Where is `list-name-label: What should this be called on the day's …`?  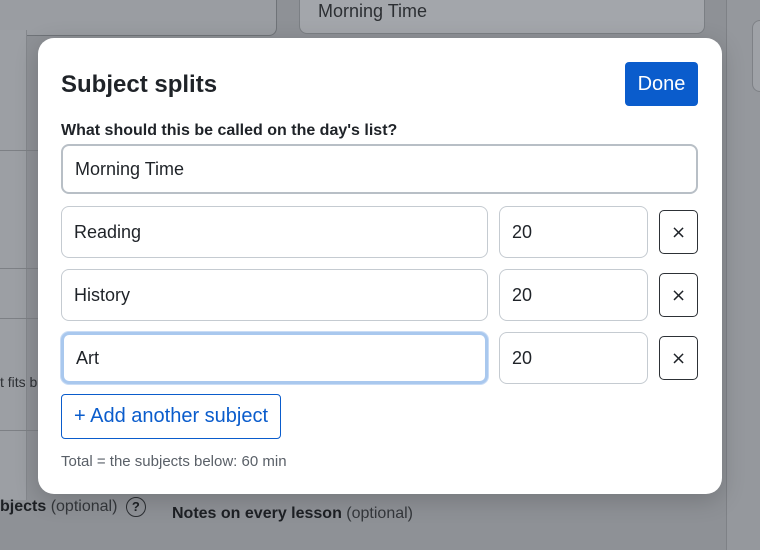
list-name-label: What should this be called on the day's … is located at coordinates (229, 130).